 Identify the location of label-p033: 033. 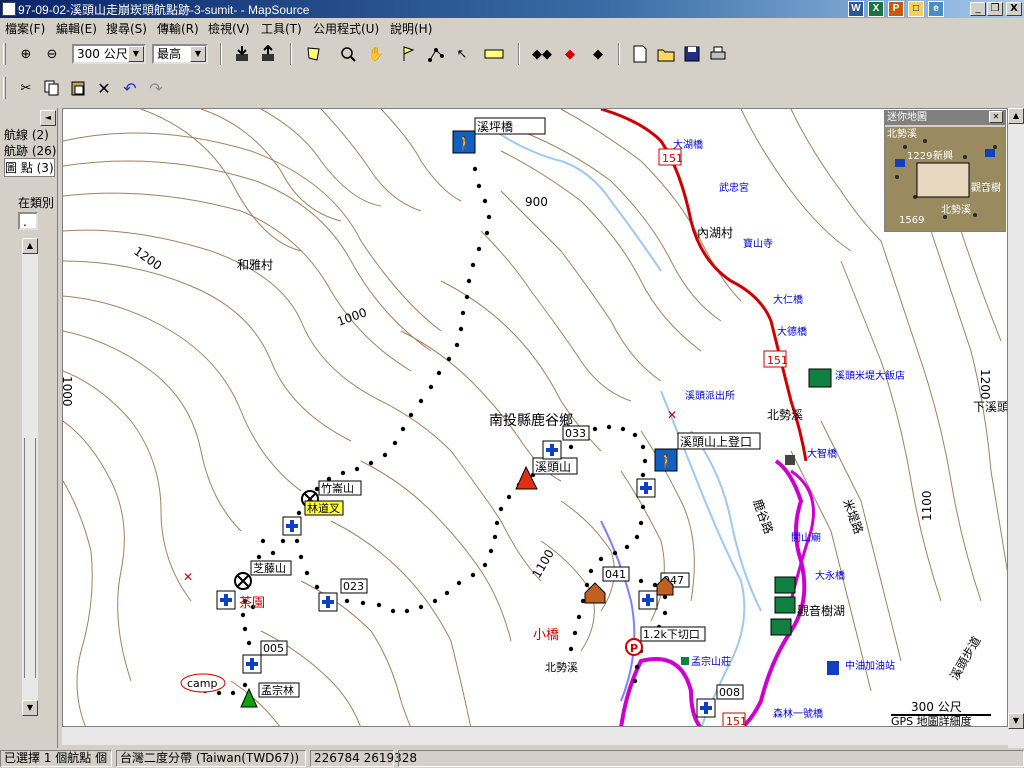
(575, 433).